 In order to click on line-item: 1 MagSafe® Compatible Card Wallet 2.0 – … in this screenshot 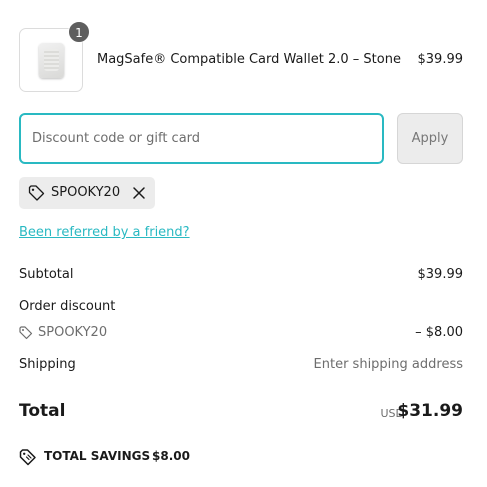, I will do `click(241, 56)`.